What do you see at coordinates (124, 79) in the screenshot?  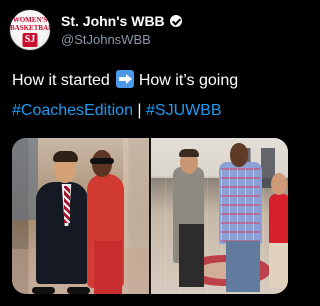 I see `right-arrow-icon` at bounding box center [124, 79].